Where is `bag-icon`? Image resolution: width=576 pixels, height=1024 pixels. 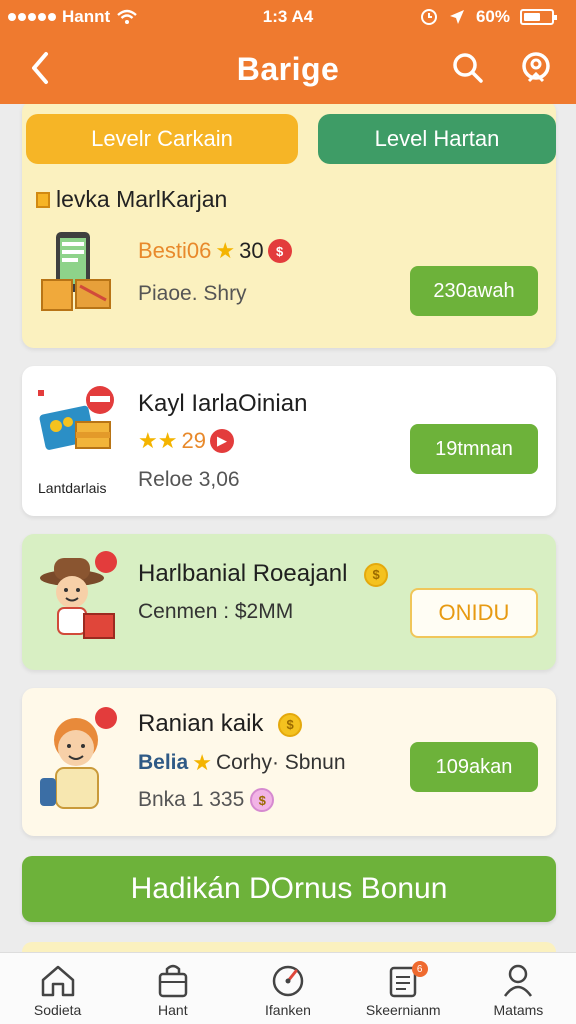 bag-icon is located at coordinates (173, 981).